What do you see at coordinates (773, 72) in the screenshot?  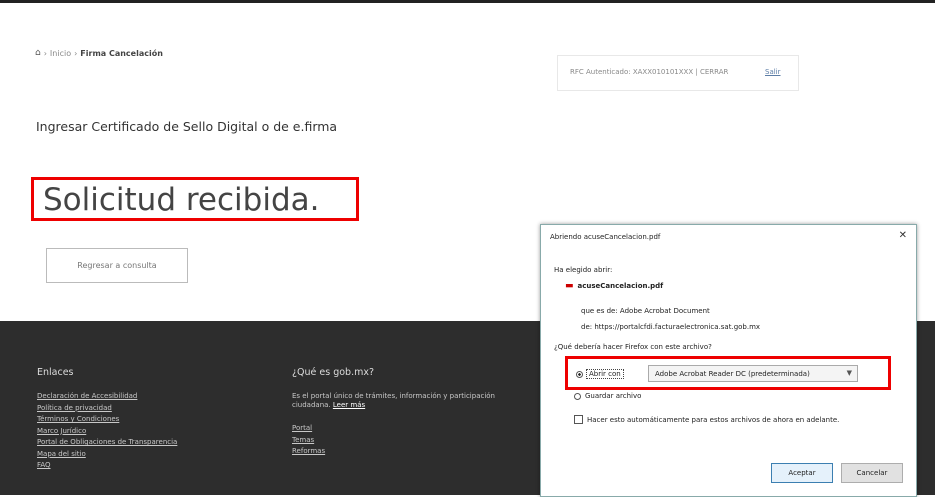 I see `logout-link: Salir` at bounding box center [773, 72].